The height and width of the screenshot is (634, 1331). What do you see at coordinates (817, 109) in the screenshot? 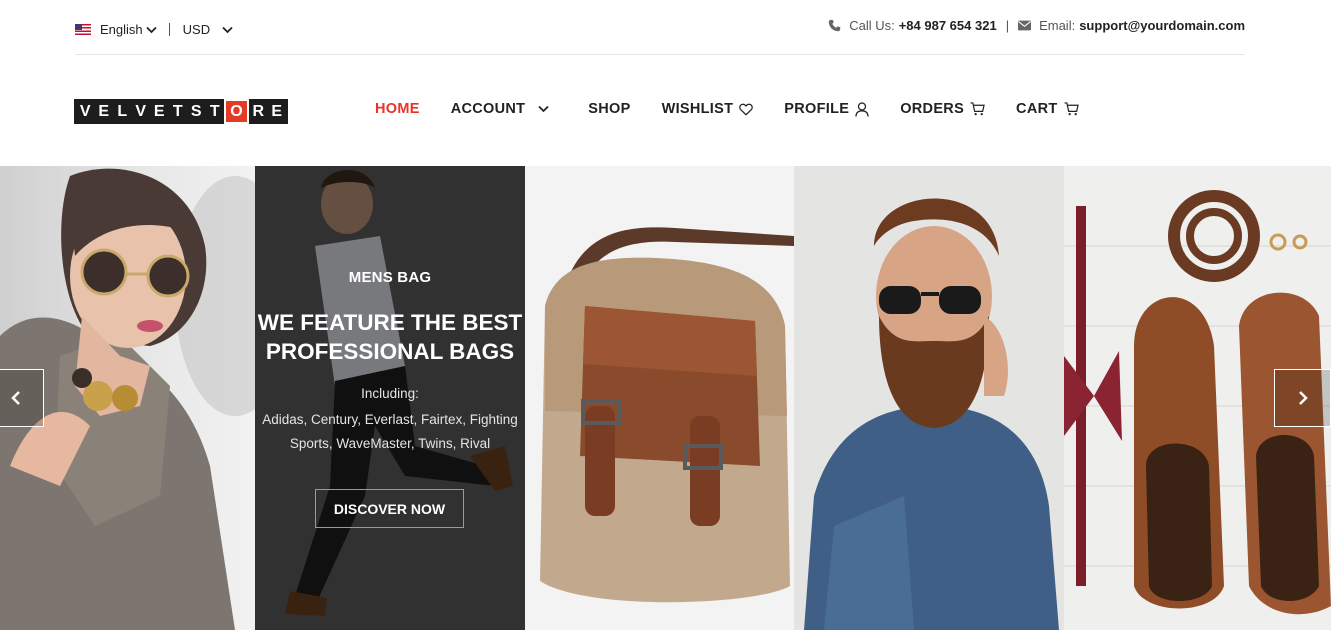
I see `nav-profile-label: PROFILE` at bounding box center [817, 109].